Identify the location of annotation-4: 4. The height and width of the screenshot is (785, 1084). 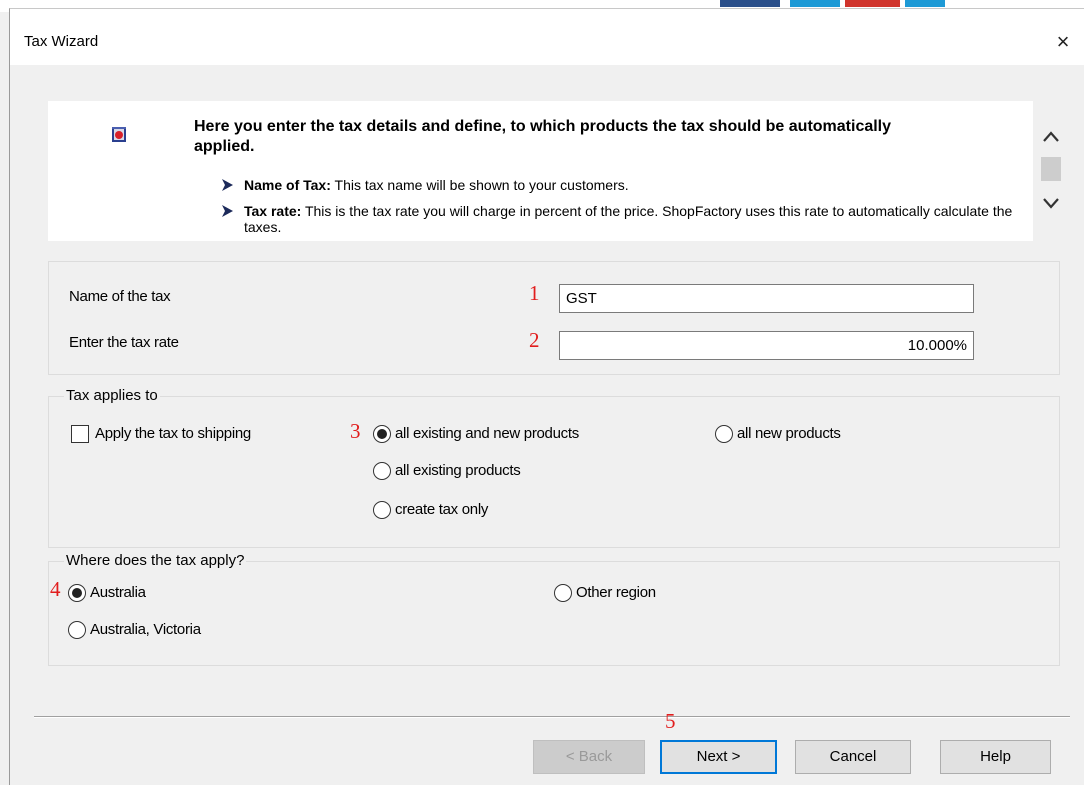
(55, 589).